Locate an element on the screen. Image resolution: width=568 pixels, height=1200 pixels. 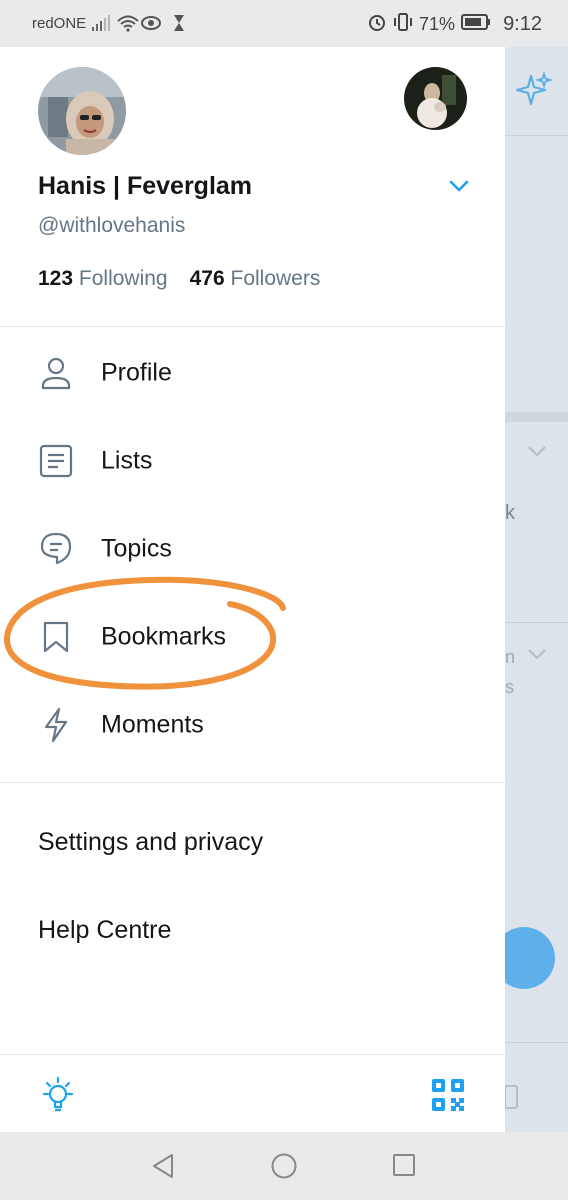
list-icon is located at coordinates (56, 461).